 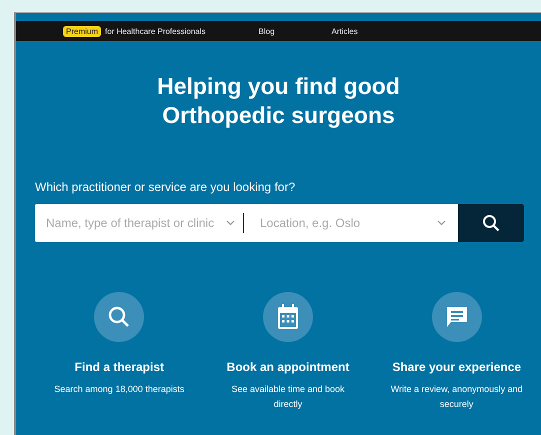 I want to click on feature-text: See available time and book directly, so click(x=288, y=397).